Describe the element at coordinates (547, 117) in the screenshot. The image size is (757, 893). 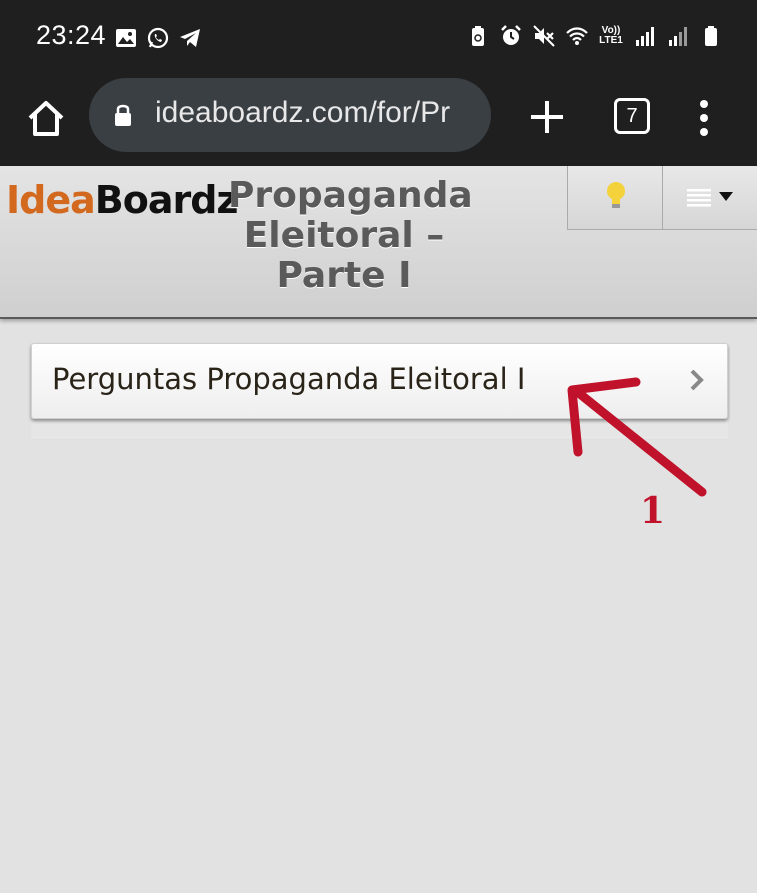
I see `new-tab-icon` at that location.